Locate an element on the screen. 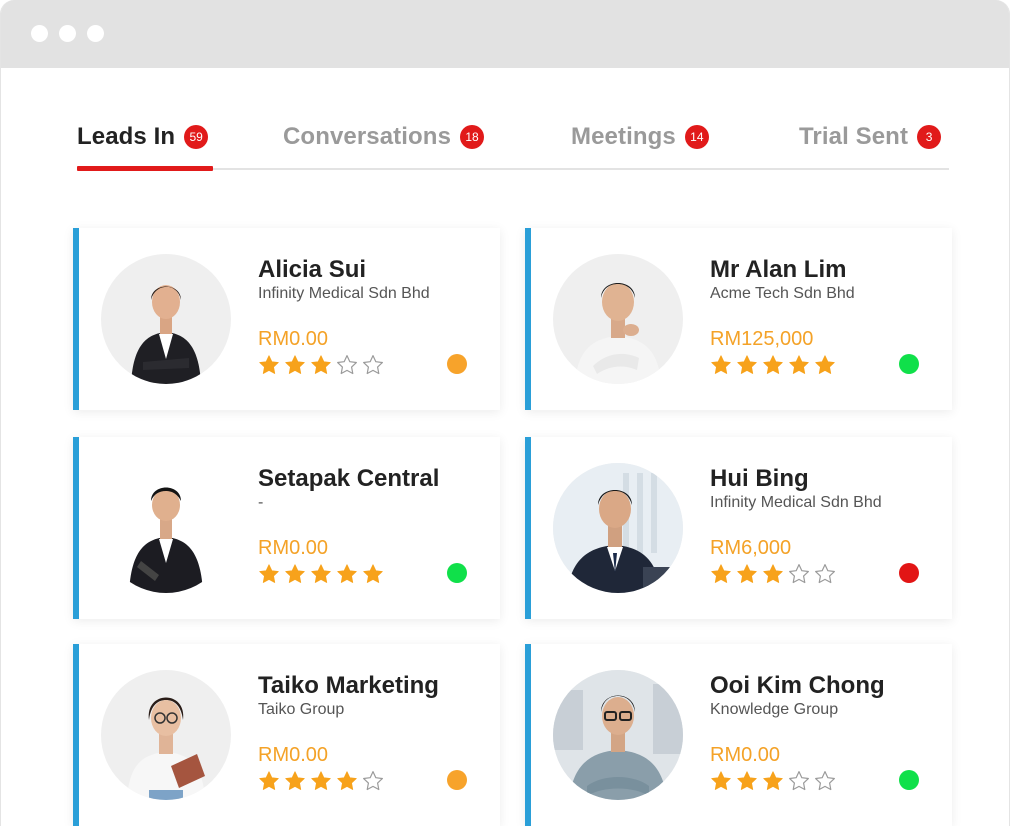 Image resolution: width=1010 pixels, height=826 pixels. lead-amount: RM6,000 is located at coordinates (751, 548).